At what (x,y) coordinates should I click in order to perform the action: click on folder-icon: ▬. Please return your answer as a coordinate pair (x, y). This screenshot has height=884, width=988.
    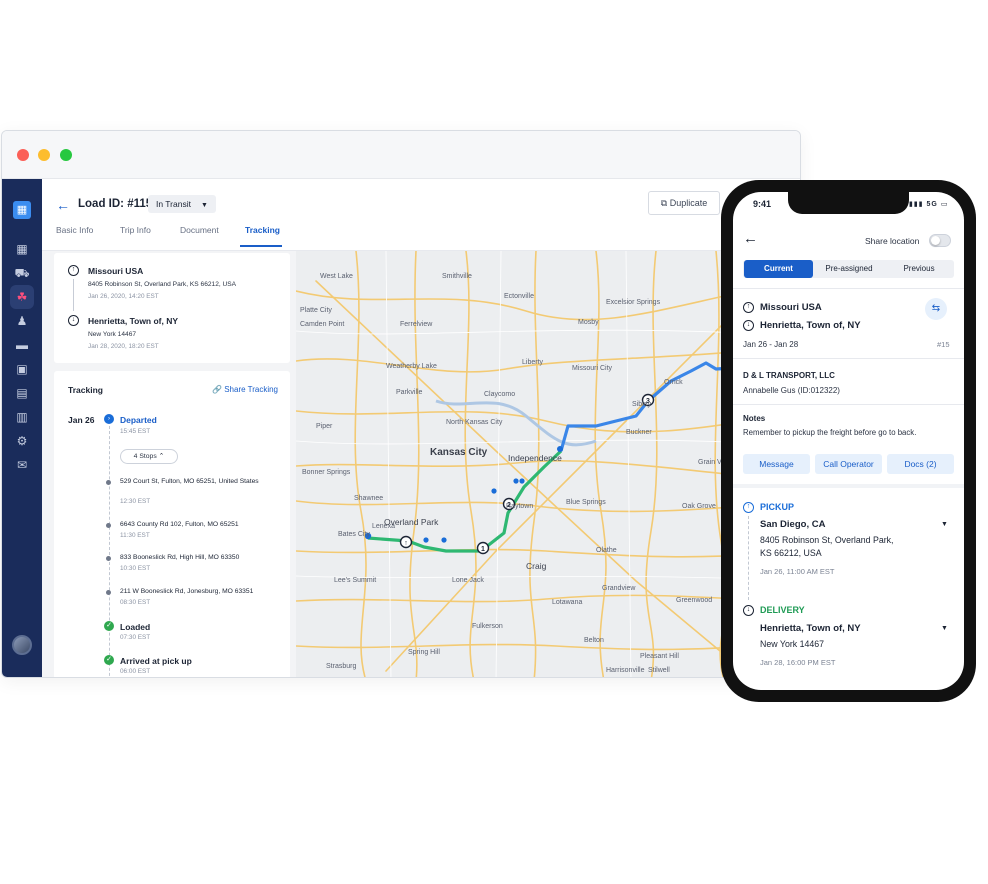
    Looking at the image, I should click on (22, 345).